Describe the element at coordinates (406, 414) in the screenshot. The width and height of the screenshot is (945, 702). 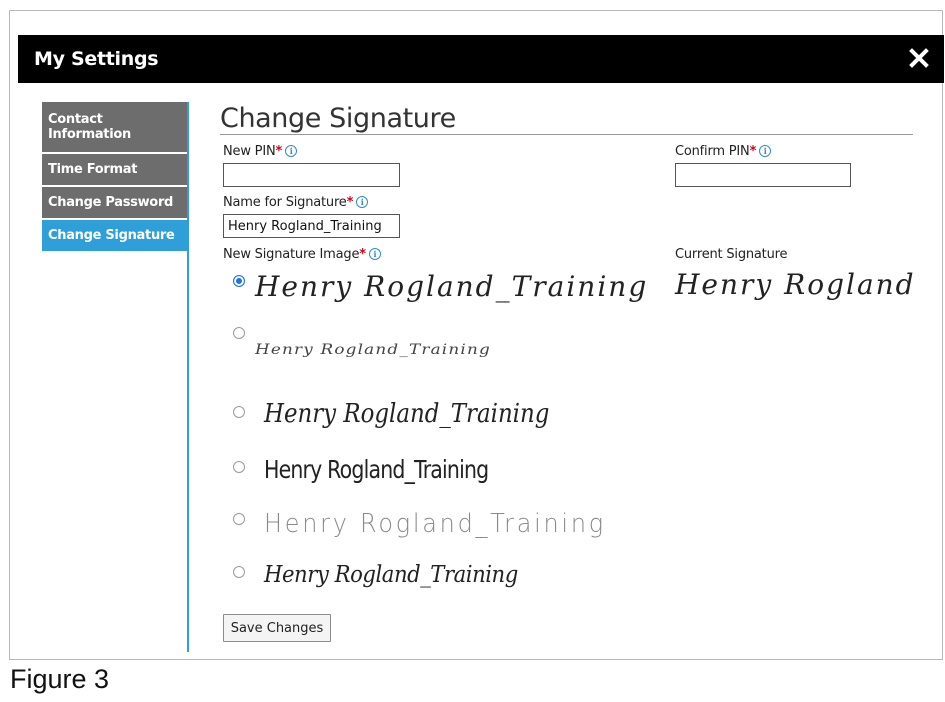
I see `signature-option-3: Henry Rogland_Training` at that location.